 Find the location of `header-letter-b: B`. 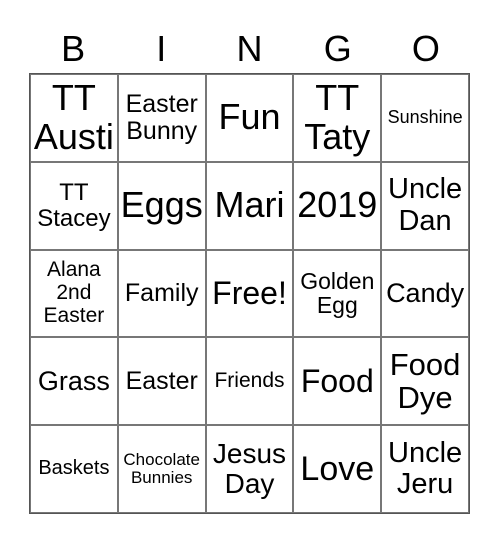

header-letter-b: B is located at coordinates (73, 48).